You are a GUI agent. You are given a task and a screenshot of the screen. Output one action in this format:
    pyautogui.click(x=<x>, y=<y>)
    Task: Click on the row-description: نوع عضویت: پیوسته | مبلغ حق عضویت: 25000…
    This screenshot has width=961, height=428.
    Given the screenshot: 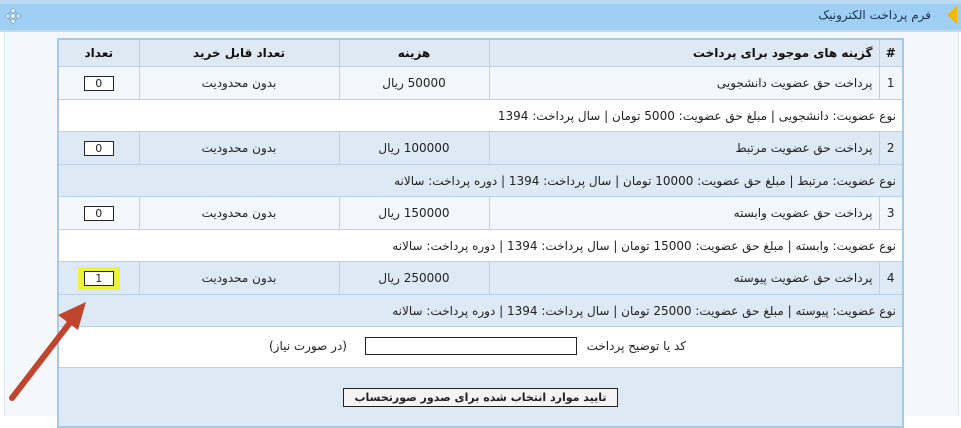 What is the action you would take?
    pyautogui.click(x=480, y=310)
    